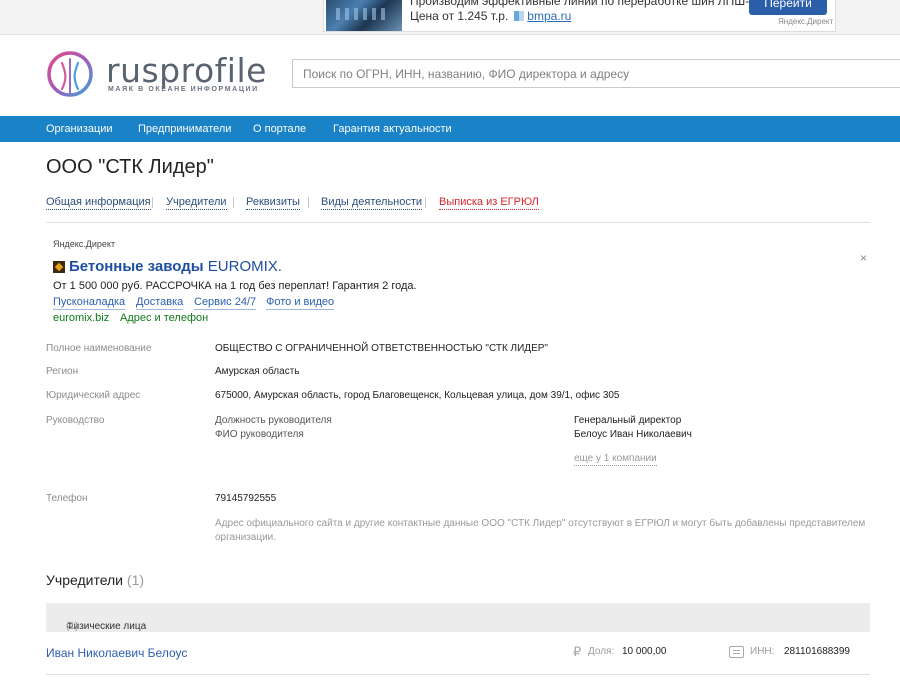  What do you see at coordinates (458, 617) in the screenshot?
I see `individuals-group-header: Физические лица (1)` at bounding box center [458, 617].